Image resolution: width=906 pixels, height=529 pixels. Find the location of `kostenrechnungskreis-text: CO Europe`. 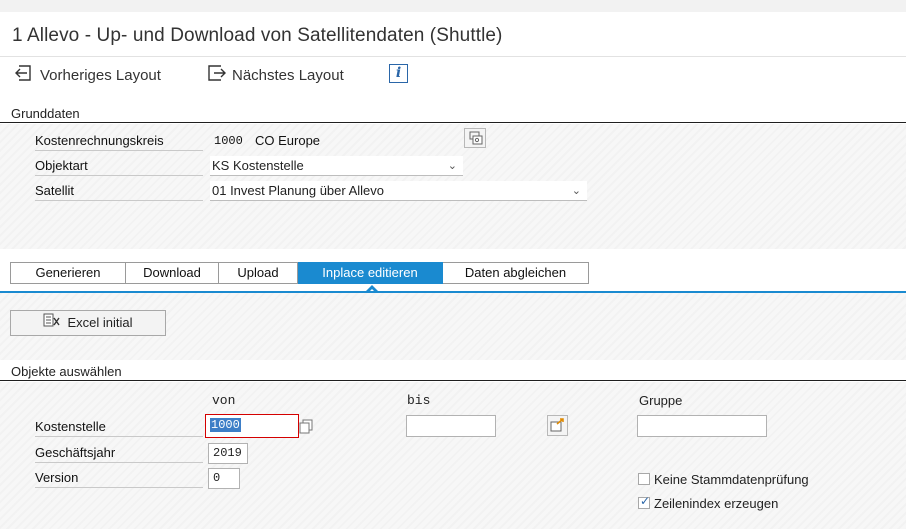

kostenrechnungskreis-text: CO Europe is located at coordinates (288, 140).